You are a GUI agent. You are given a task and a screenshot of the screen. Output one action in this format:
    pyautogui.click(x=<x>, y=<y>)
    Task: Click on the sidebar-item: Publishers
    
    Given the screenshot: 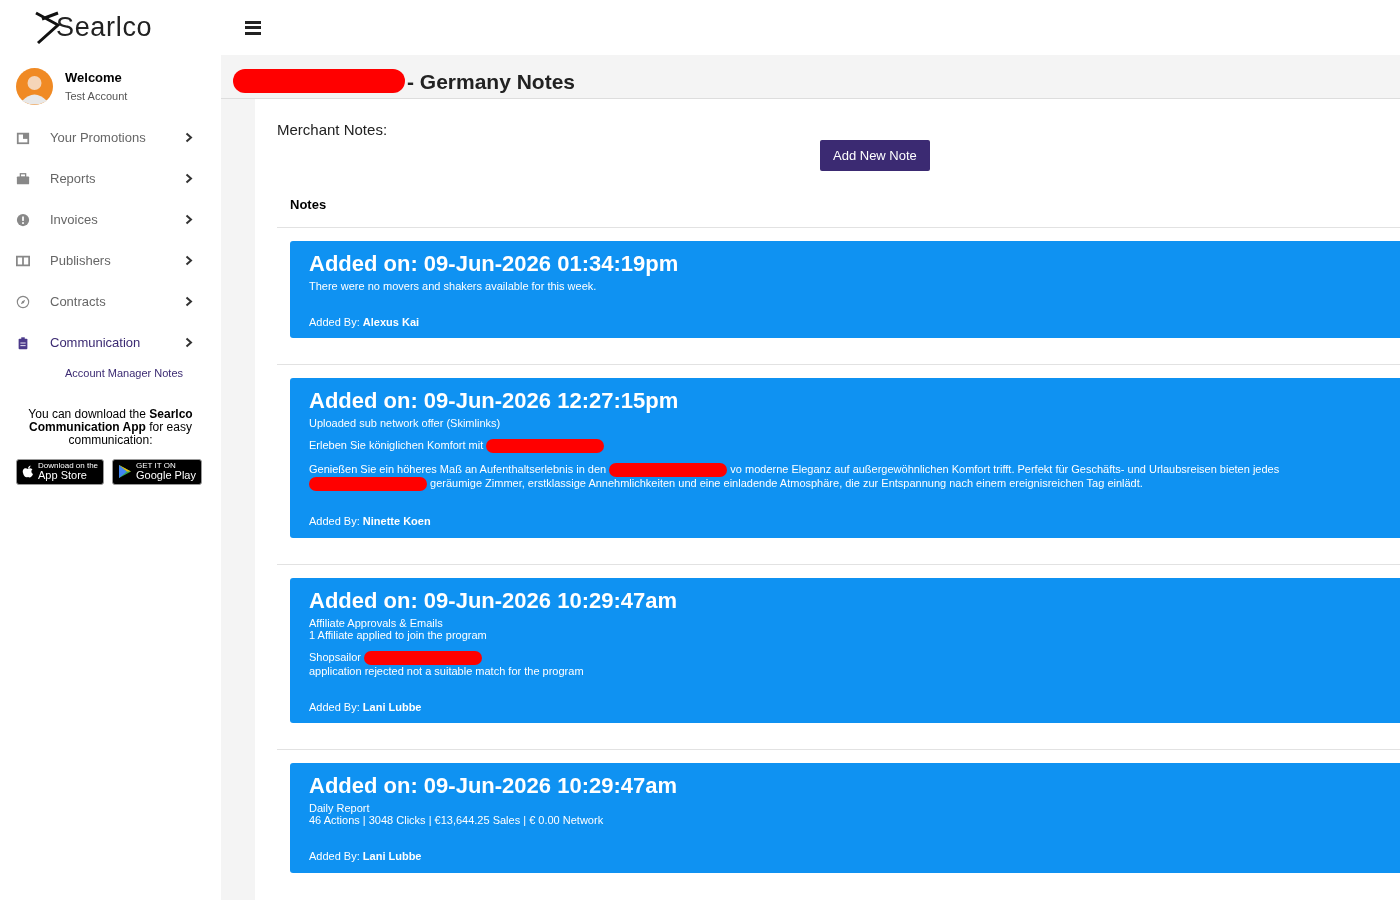 What is the action you would take?
    pyautogui.click(x=110, y=260)
    